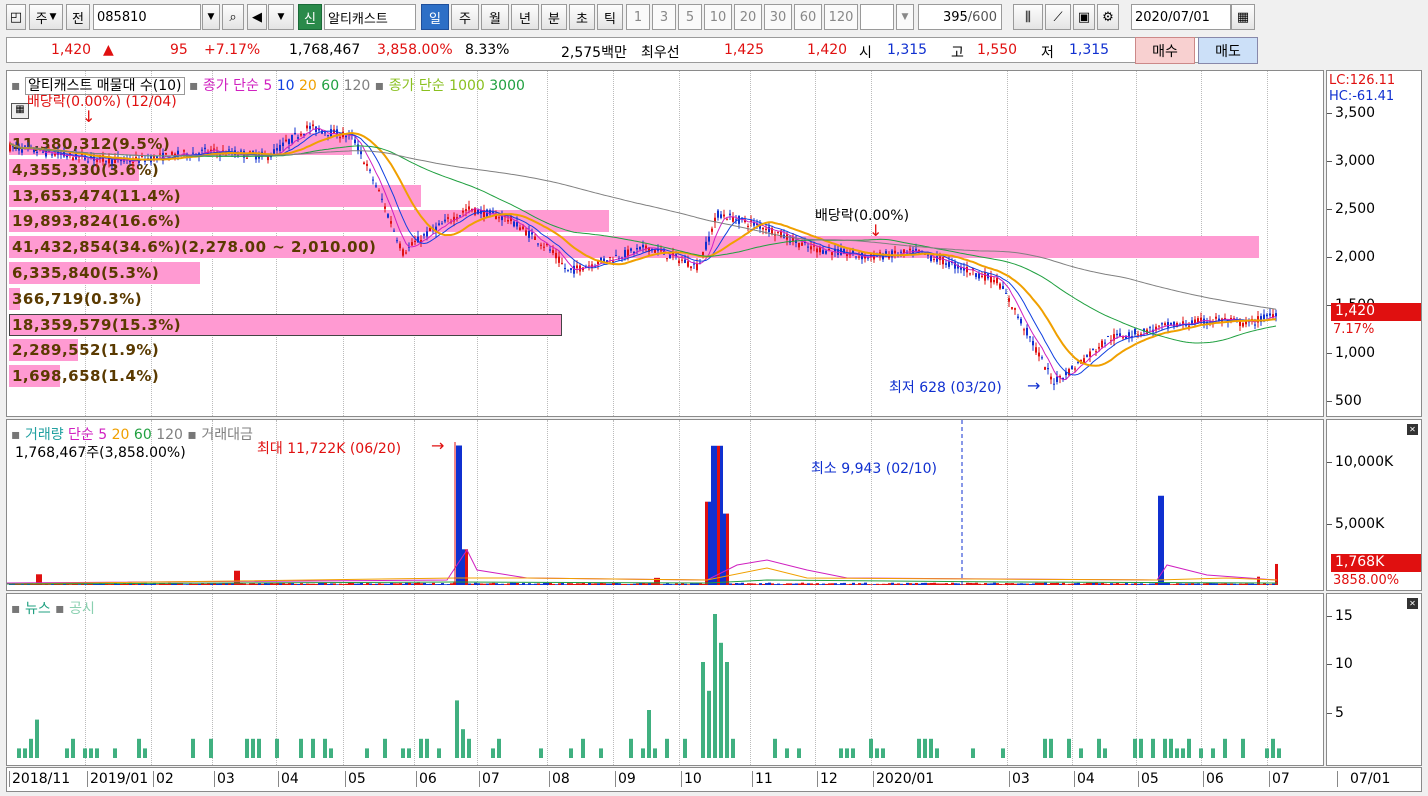  I want to click on interval-20: 20, so click(748, 17).